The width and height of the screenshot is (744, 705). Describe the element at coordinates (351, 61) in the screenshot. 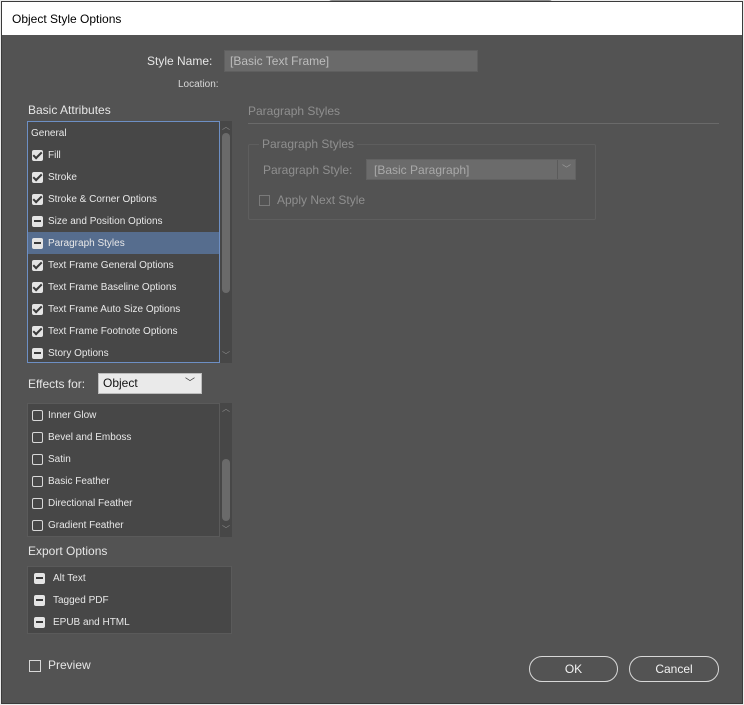

I see `style-name-input: [Basic Text Frame]` at that location.